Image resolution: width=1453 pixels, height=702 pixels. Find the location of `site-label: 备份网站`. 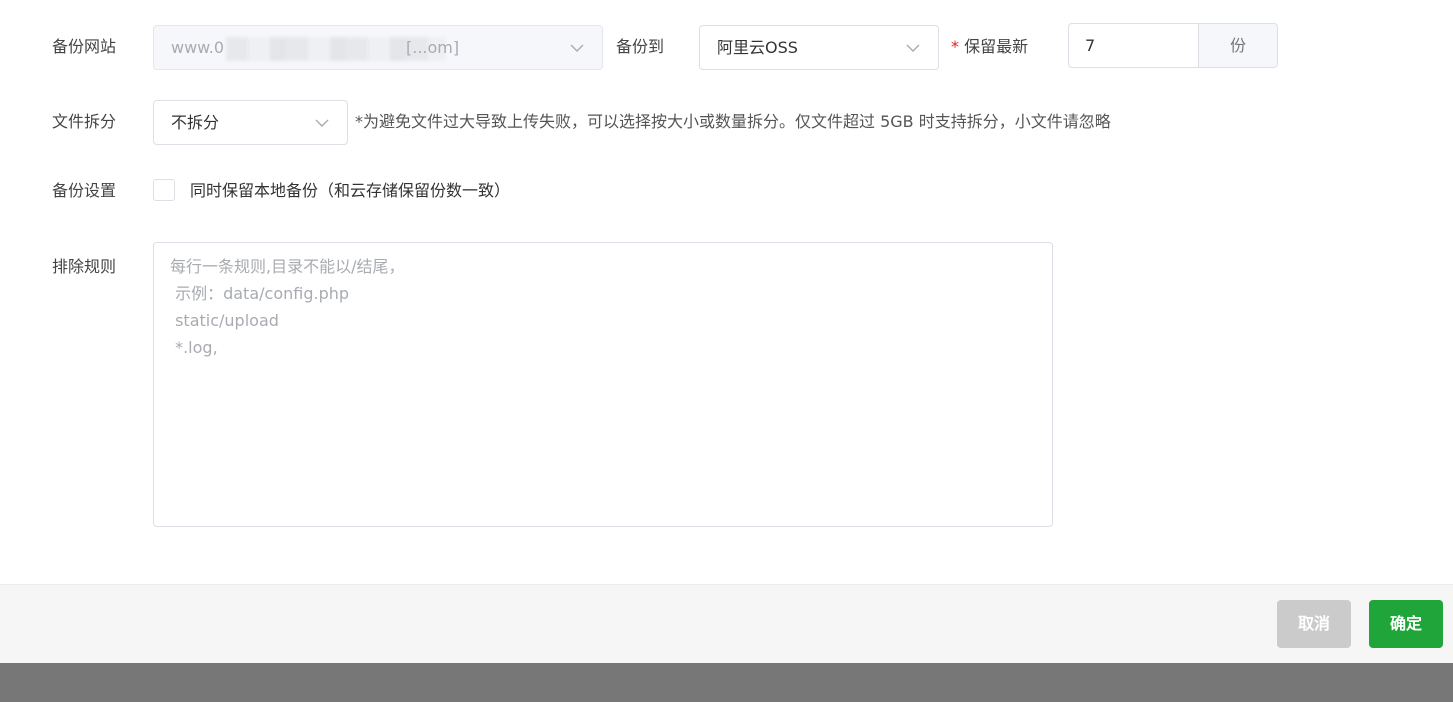

site-label: 备份网站 is located at coordinates (84, 46).